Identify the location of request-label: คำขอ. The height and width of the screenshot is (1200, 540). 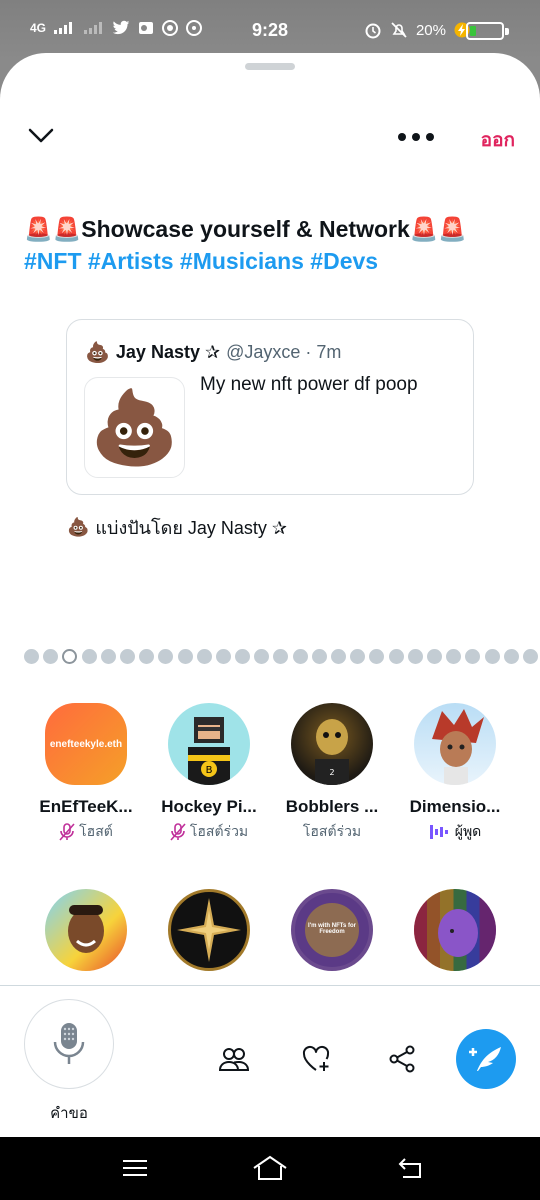
(69, 1113).